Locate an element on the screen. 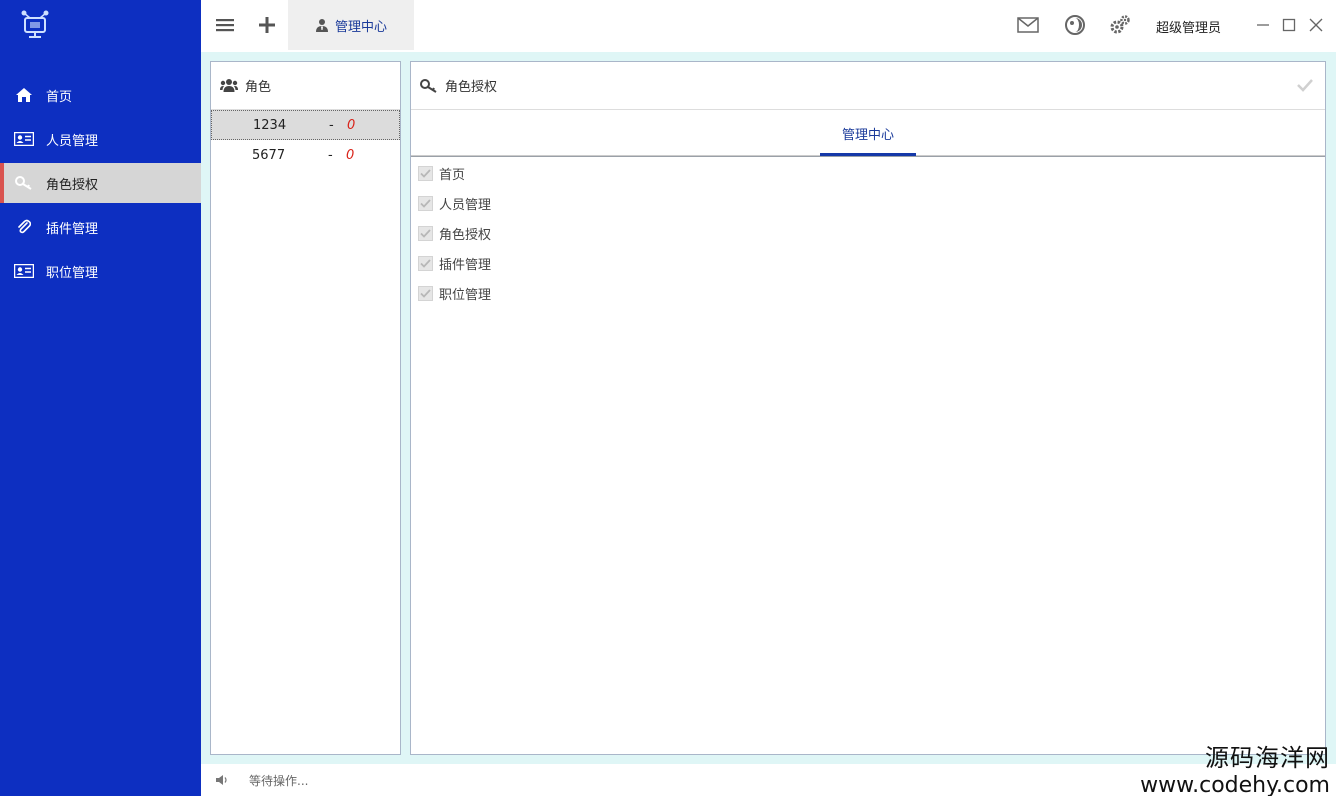  permission-item: 角色授权 is located at coordinates (454, 233).